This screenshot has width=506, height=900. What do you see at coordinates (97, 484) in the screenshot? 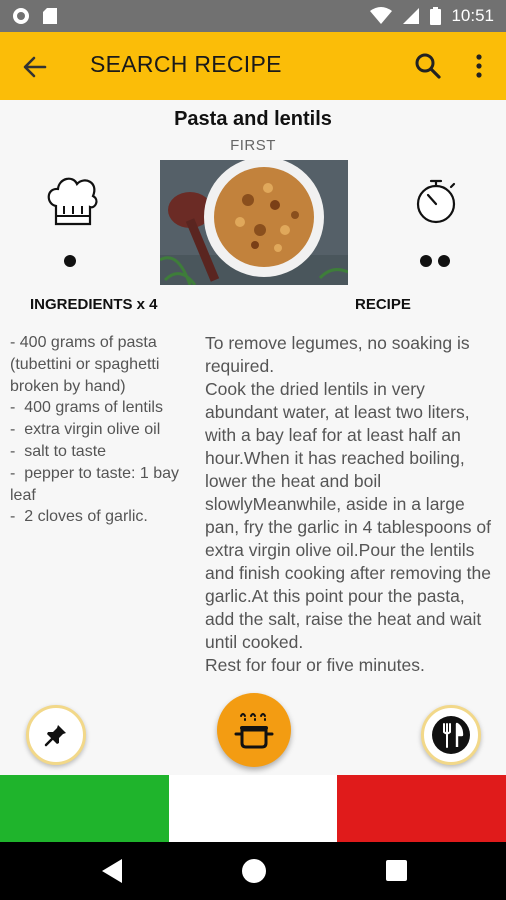
I see `ingredient-item: - pepper to taste: 1 bay leaf` at bounding box center [97, 484].